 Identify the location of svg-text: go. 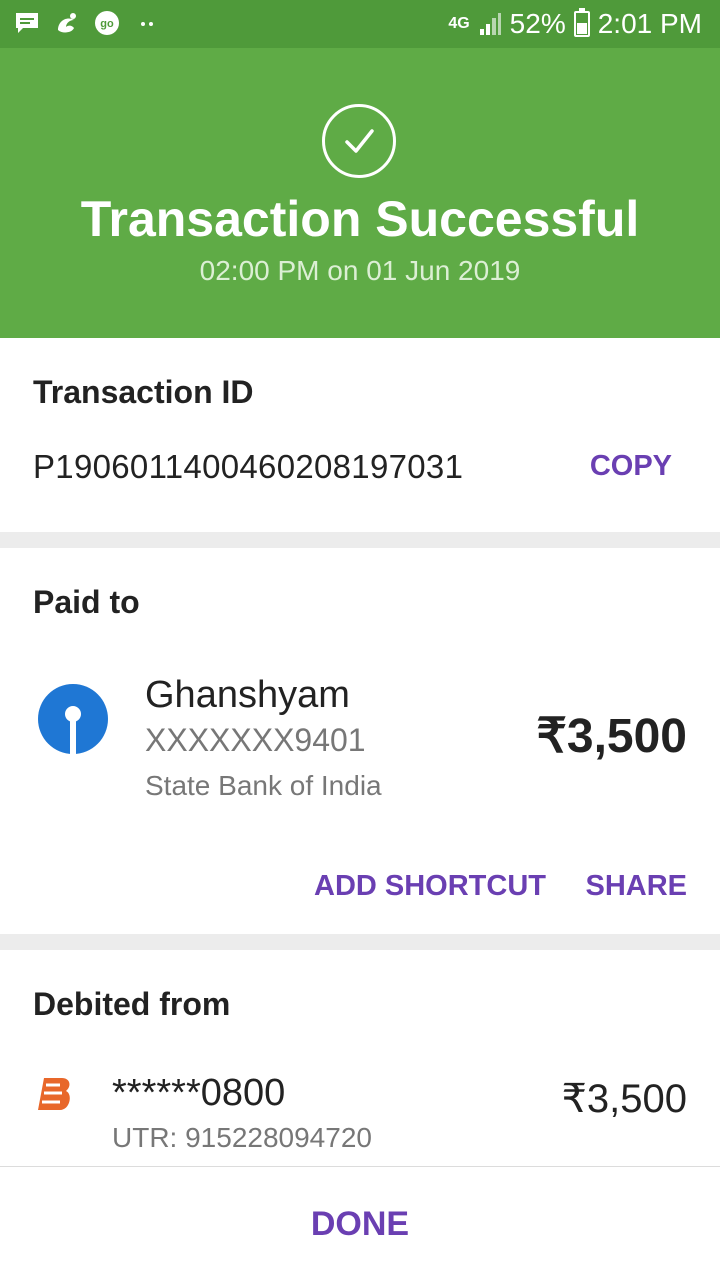
(107, 24).